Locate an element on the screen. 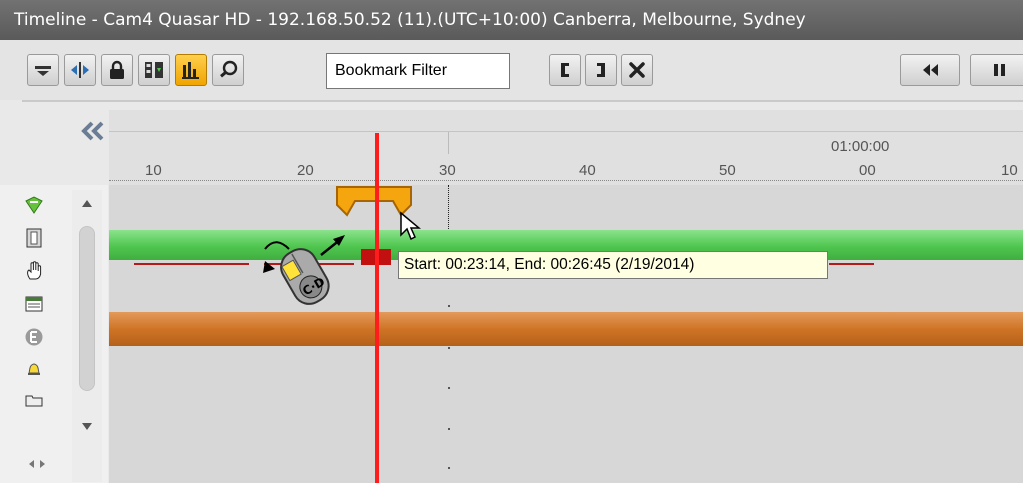 This screenshot has height=483, width=1023. menu-icon is located at coordinates (43, 71).